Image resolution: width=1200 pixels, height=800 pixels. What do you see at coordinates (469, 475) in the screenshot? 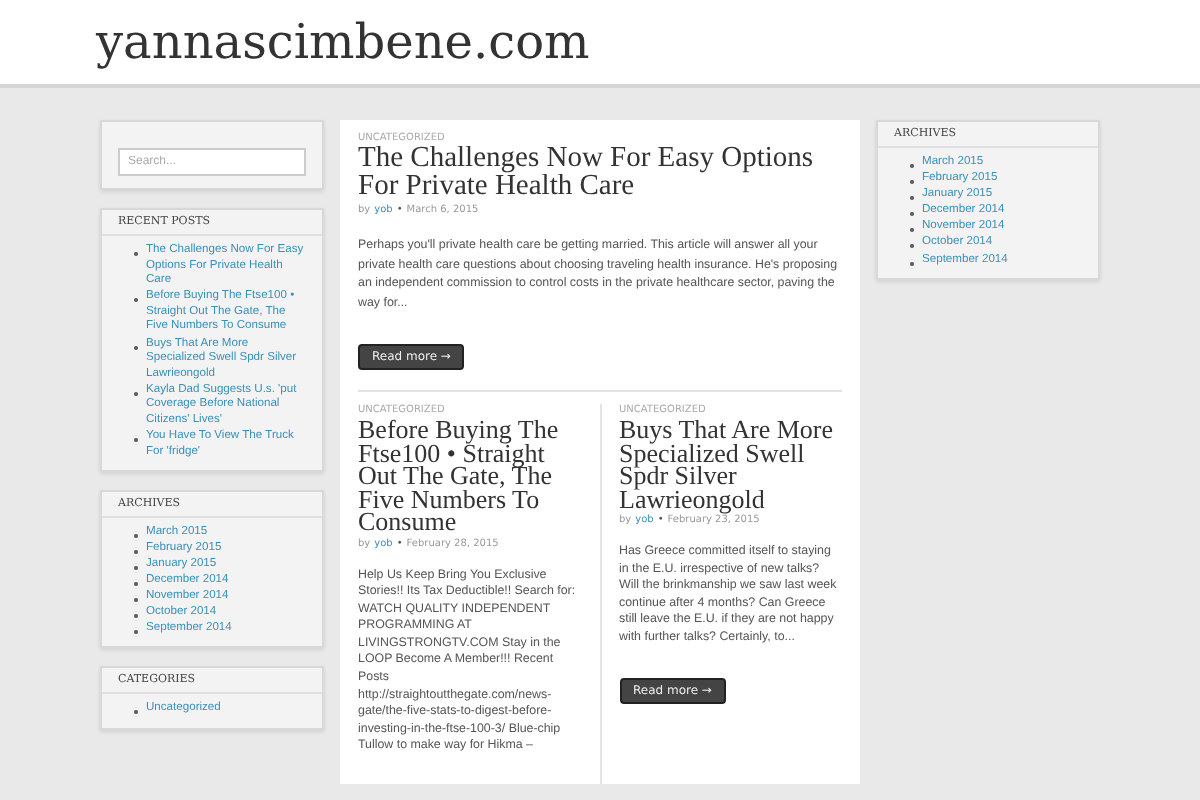
I see `post-title: Before Buying The Ftse100 • Straight Out The Gate, The Five Numbers To Consume` at bounding box center [469, 475].